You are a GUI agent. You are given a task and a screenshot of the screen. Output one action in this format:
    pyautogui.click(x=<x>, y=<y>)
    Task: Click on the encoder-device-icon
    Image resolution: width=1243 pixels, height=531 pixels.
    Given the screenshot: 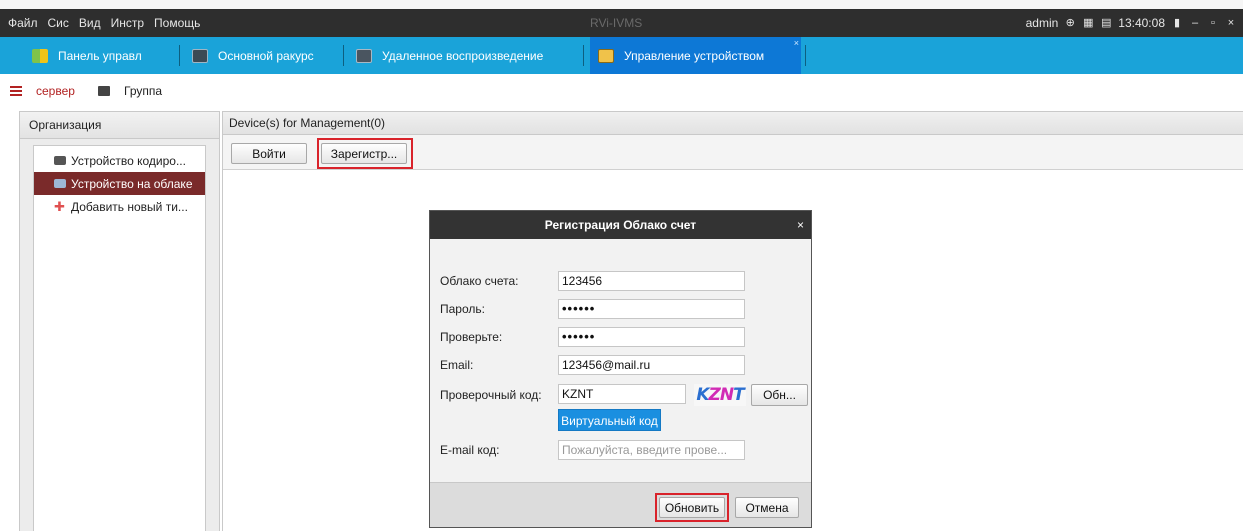 What is the action you would take?
    pyautogui.click(x=60, y=160)
    